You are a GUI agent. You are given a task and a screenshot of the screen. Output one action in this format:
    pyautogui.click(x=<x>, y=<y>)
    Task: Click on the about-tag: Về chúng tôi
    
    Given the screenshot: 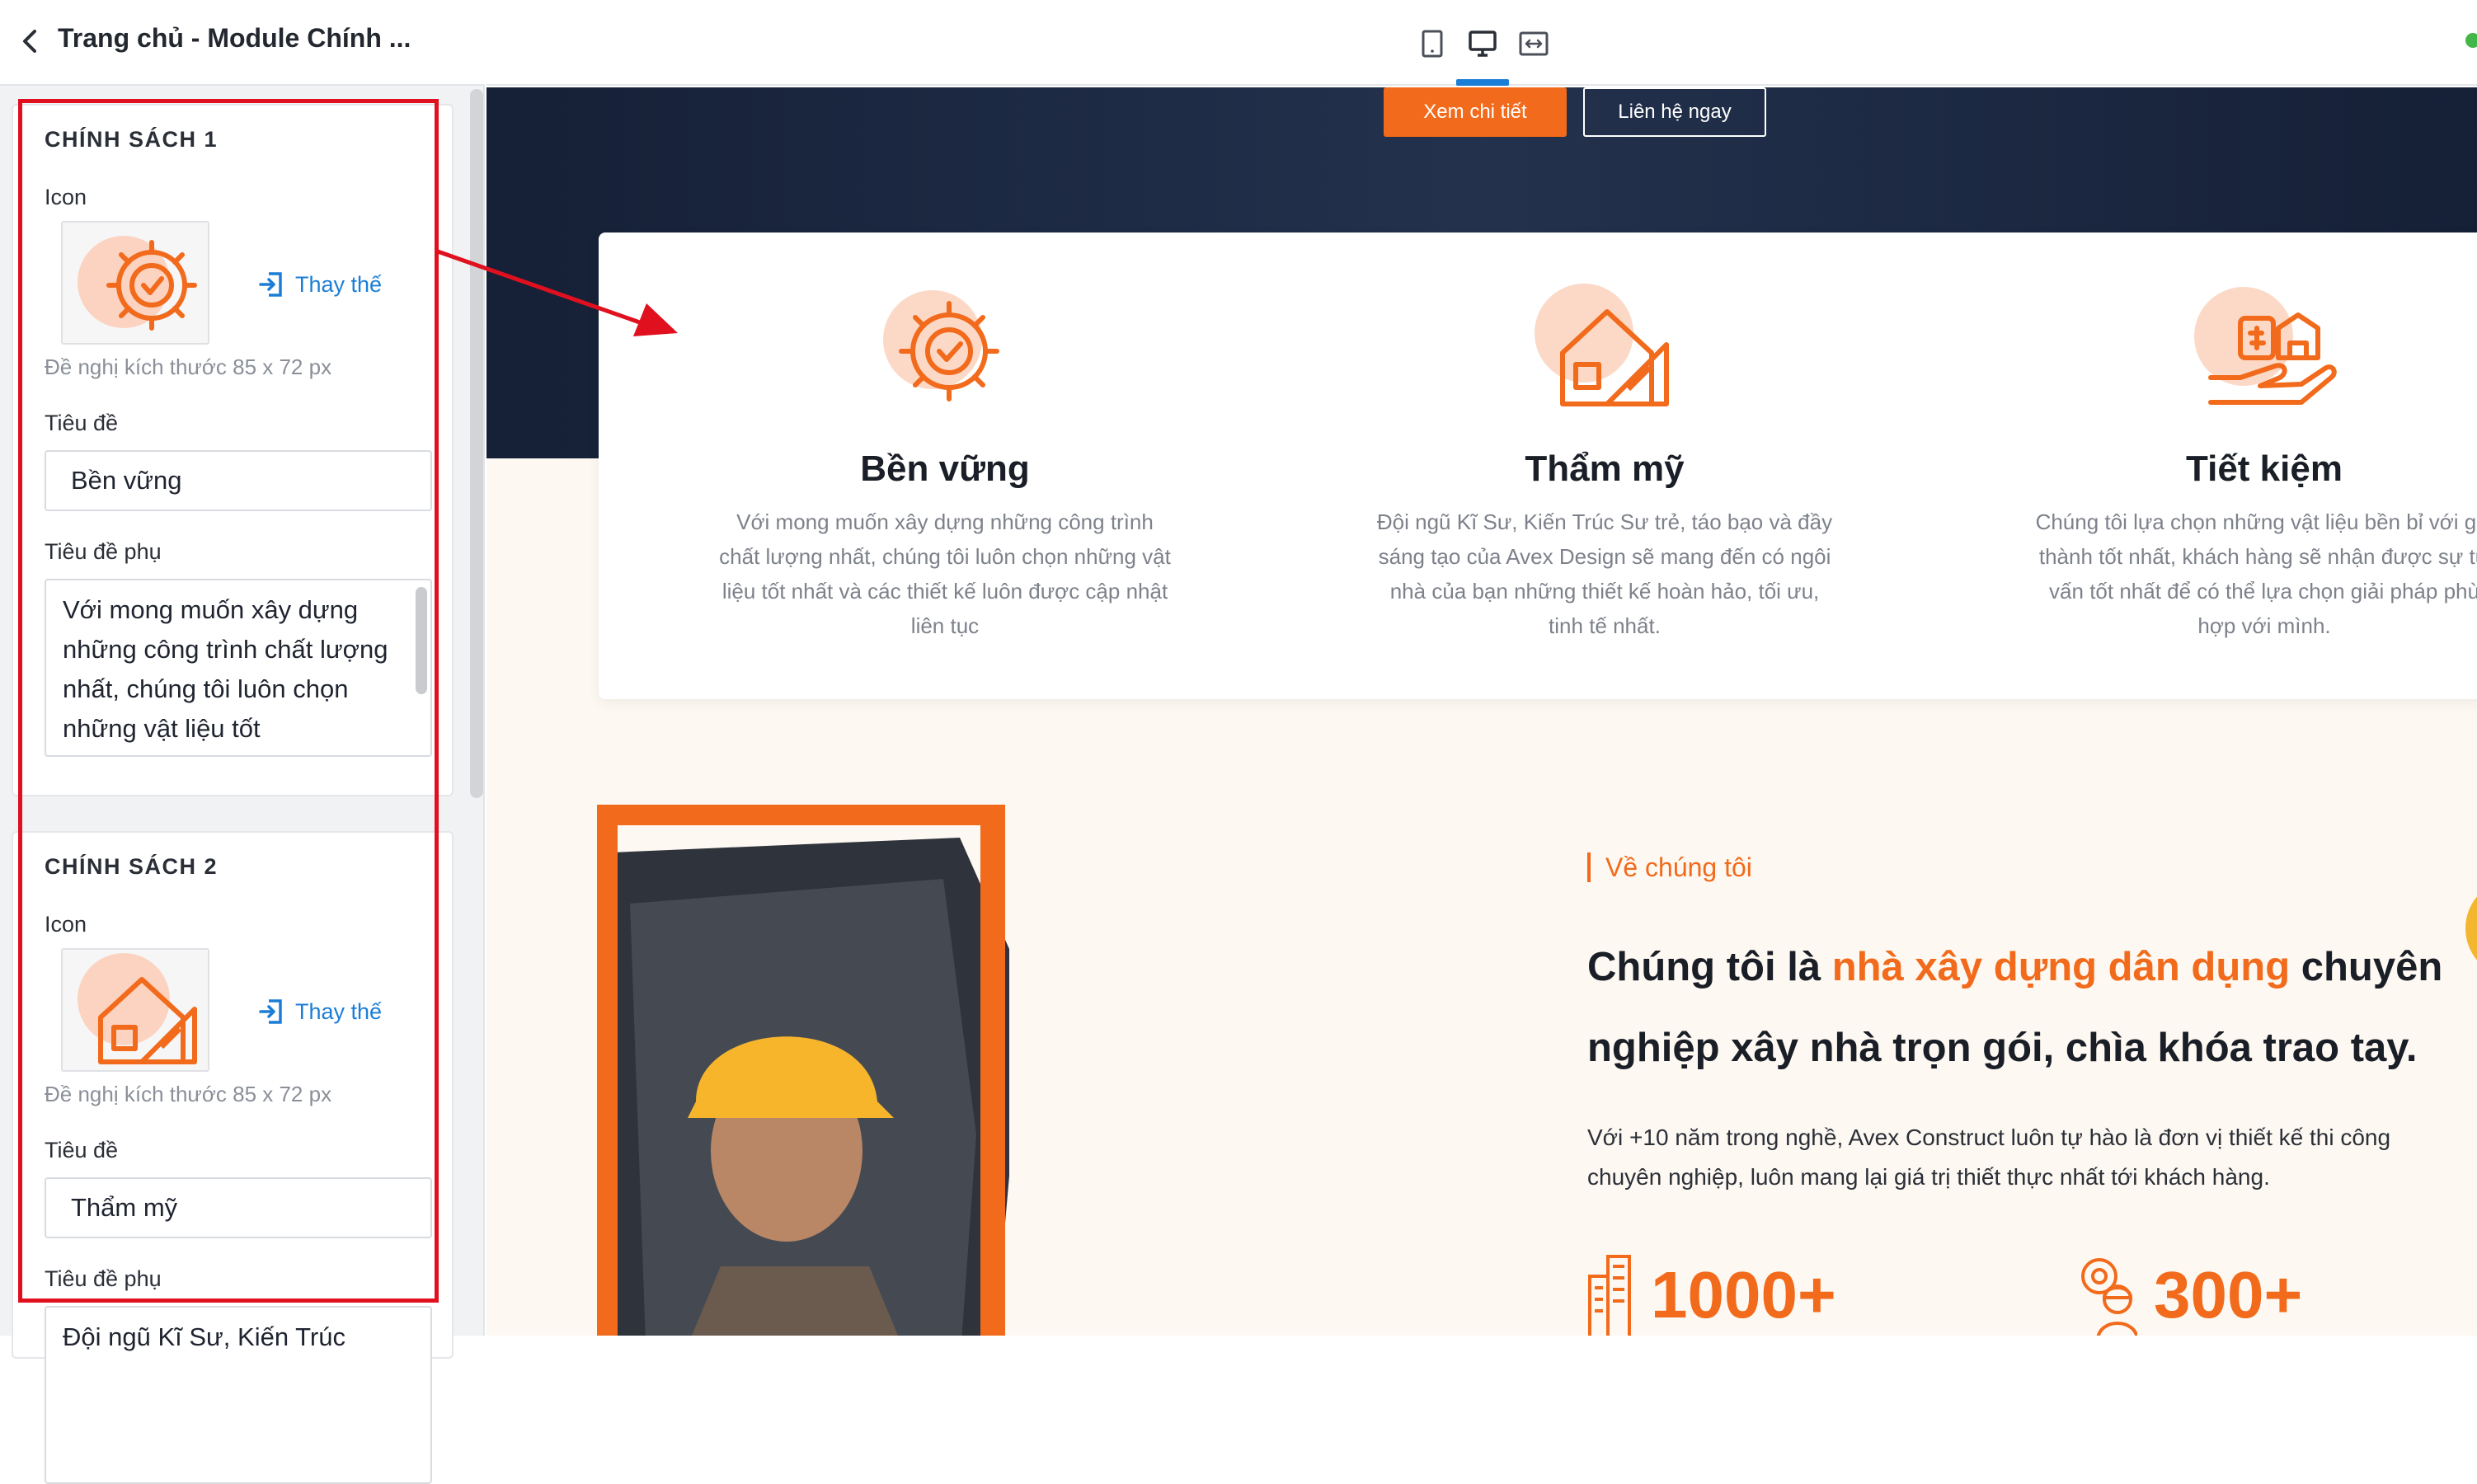 What is the action you would take?
    pyautogui.click(x=1669, y=867)
    